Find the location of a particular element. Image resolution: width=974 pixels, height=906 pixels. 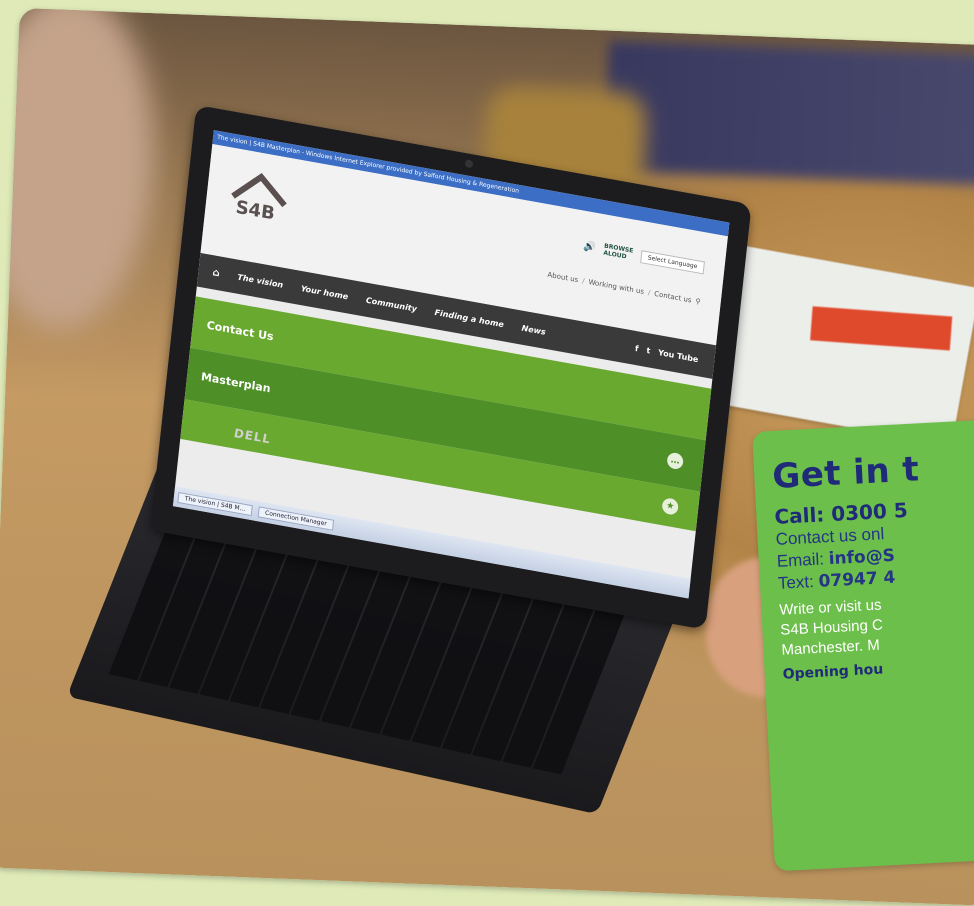

masterplan-label: Masterplan is located at coordinates (236, 382).